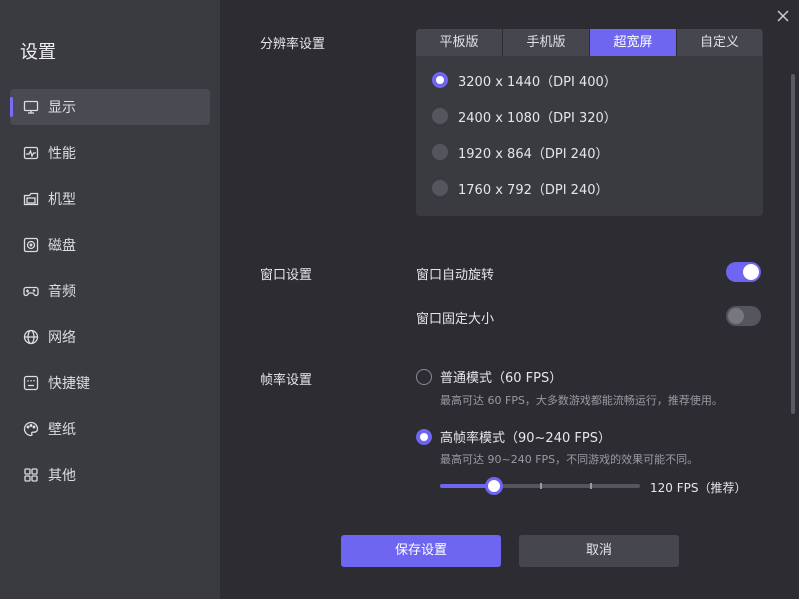 The height and width of the screenshot is (599, 799). Describe the element at coordinates (533, 190) in the screenshot. I see `resolution-option-label: 1760 x 792（DPI 240）` at that location.